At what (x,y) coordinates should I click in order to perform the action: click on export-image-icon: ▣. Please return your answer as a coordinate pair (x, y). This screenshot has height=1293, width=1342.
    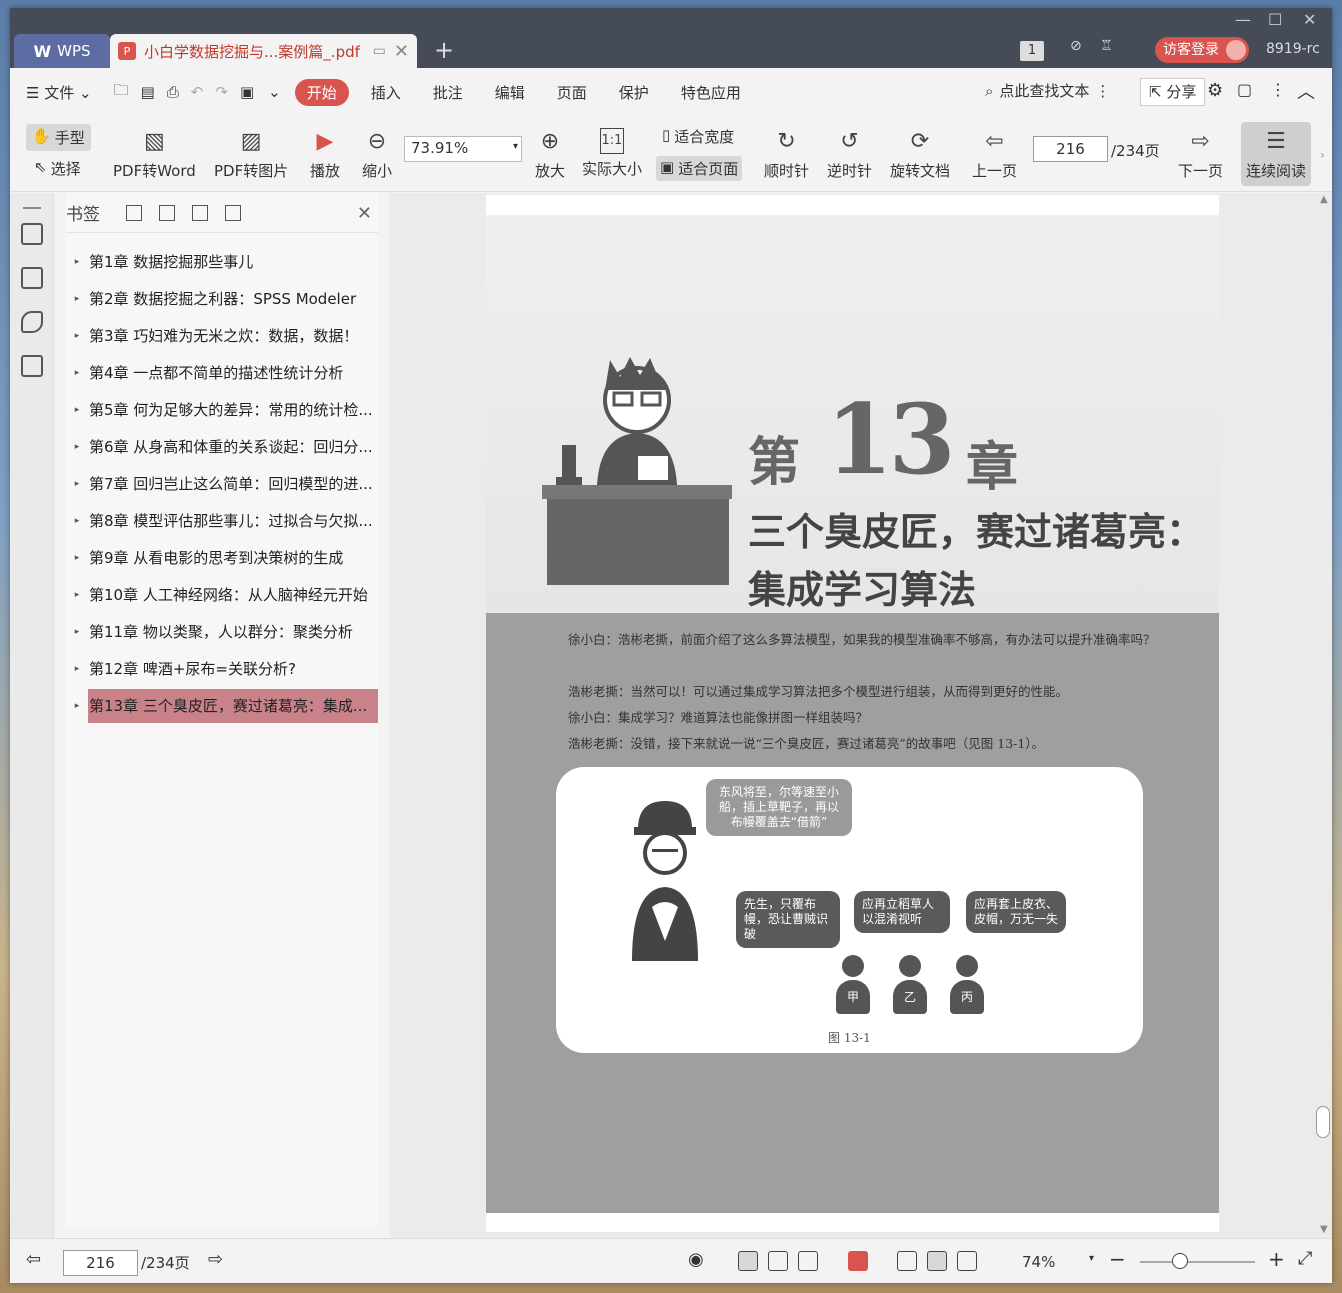
    Looking at the image, I should click on (247, 92).